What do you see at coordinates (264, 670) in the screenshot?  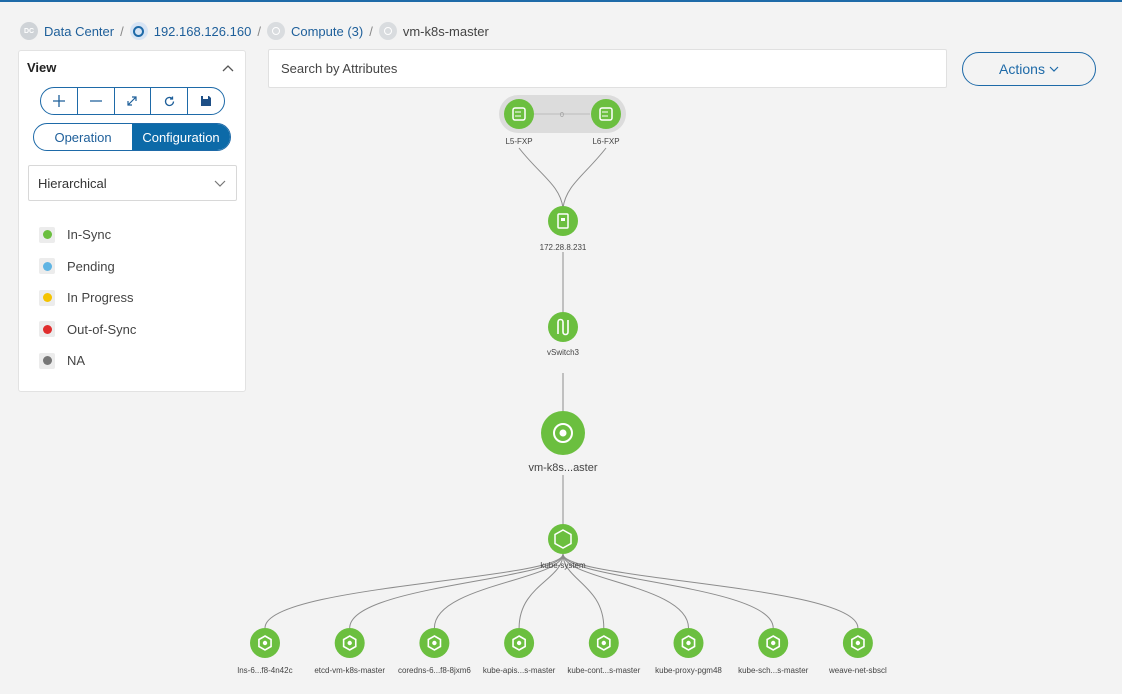 I see `pod-label: lns-6...f8-4n42c` at bounding box center [264, 670].